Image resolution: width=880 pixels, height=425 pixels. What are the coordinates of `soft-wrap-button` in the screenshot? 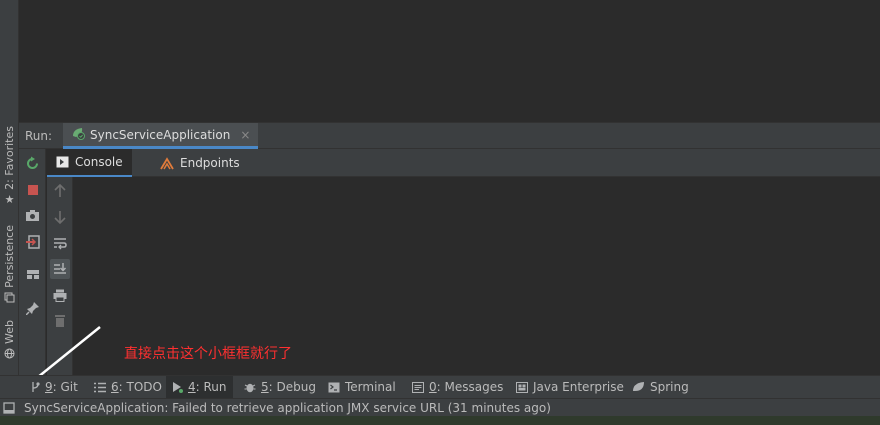 It's located at (60, 243).